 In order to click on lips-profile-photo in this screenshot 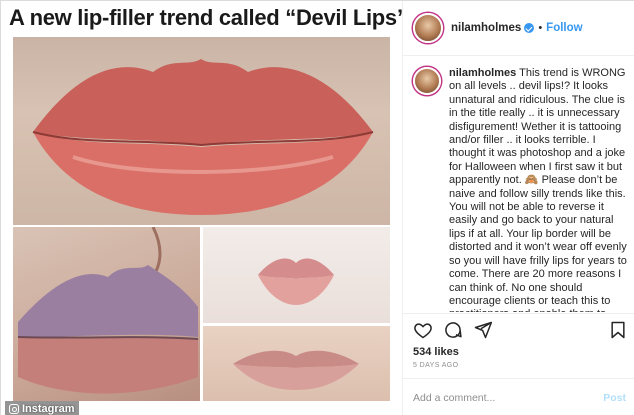, I will do `click(106, 314)`.